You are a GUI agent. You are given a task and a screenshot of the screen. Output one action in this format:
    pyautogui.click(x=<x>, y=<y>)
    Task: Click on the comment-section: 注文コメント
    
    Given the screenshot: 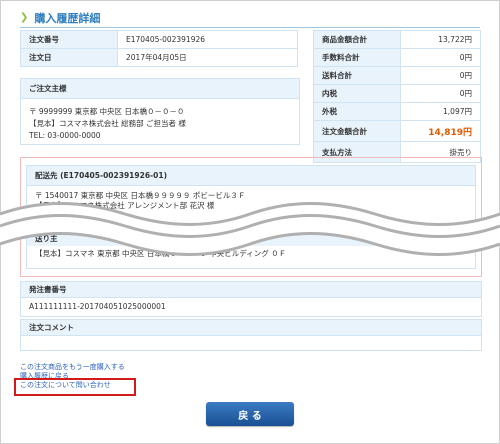 What is the action you would take?
    pyautogui.click(x=251, y=335)
    